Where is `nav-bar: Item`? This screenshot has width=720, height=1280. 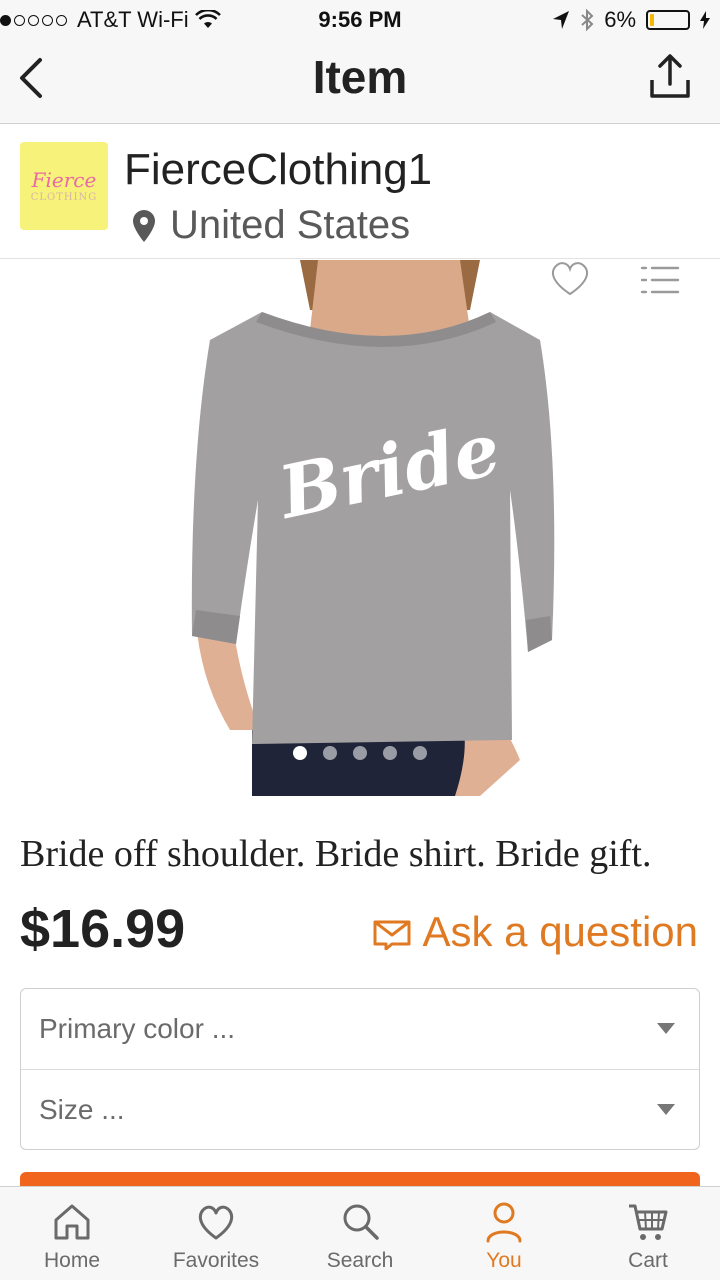 nav-bar: Item is located at coordinates (360, 82).